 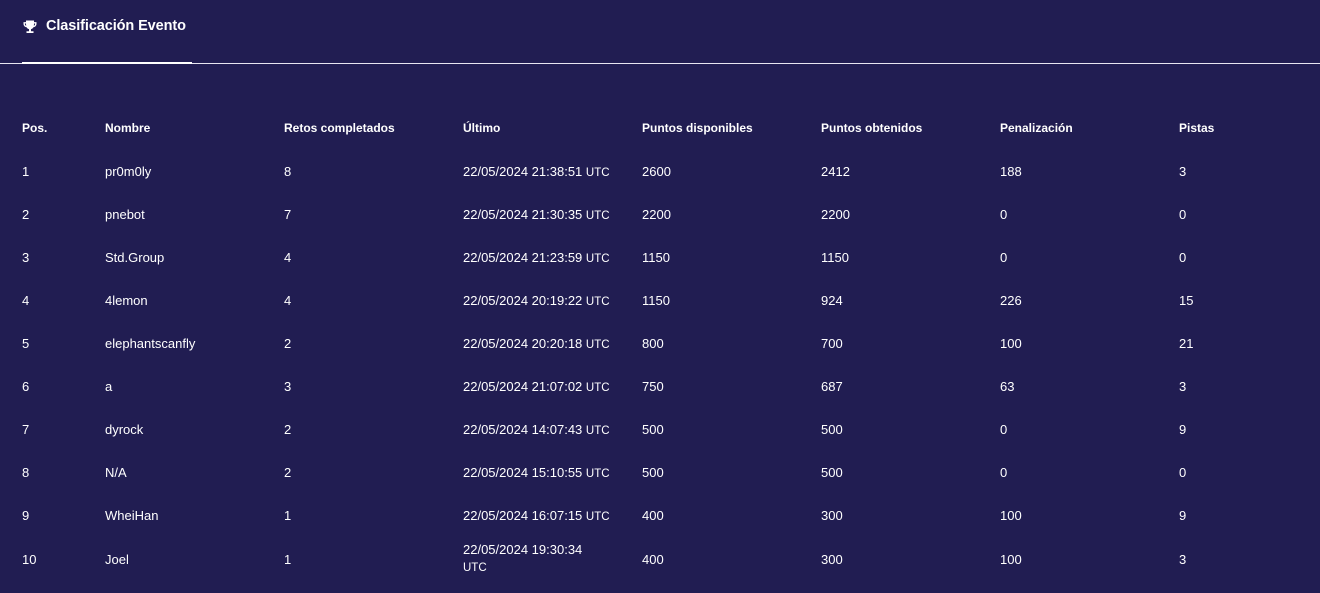 What do you see at coordinates (26, 429) in the screenshot?
I see `cell-pos: 7` at bounding box center [26, 429].